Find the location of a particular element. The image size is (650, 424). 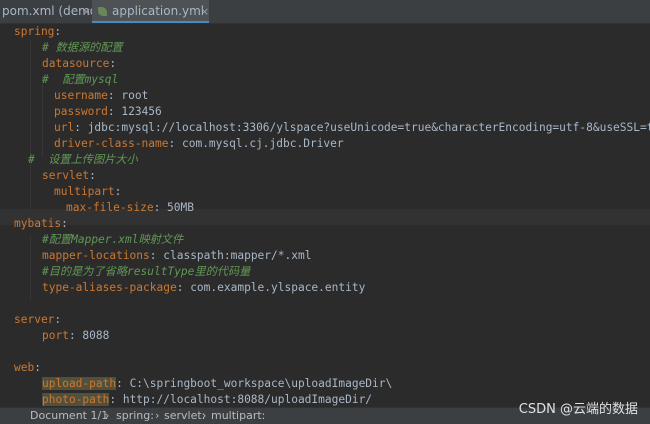

code-line: datasource: is located at coordinates (79, 64).